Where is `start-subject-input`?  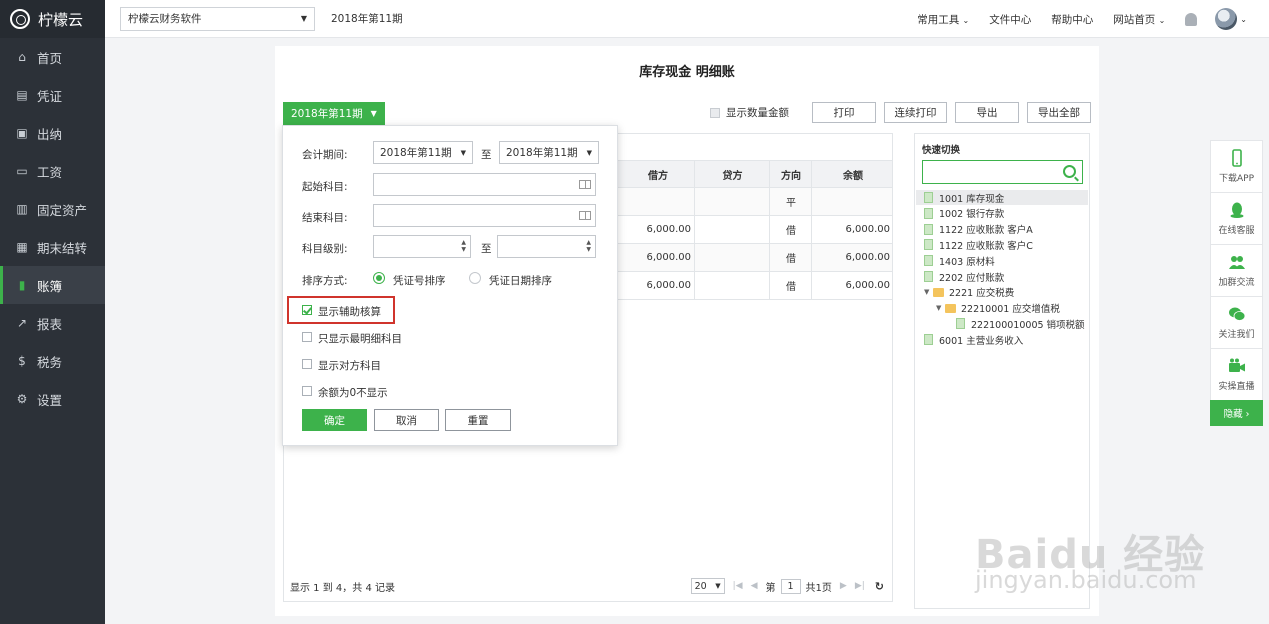
start-subject-input is located at coordinates (484, 184).